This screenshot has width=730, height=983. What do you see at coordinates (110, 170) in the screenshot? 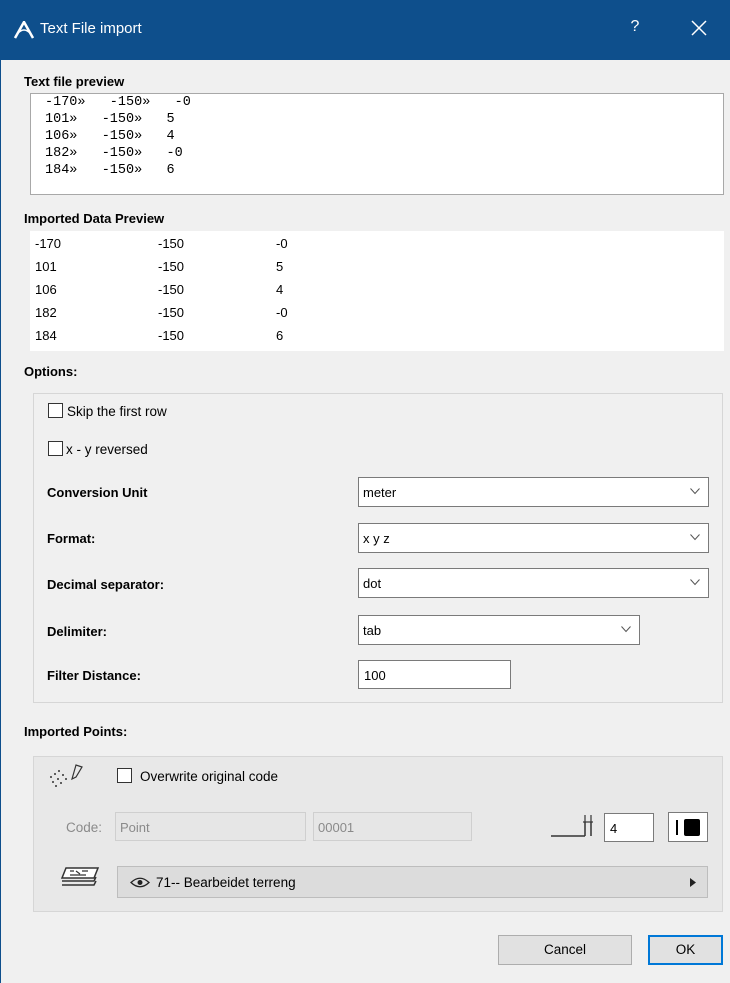
I see `text-preview-line: 184» -150» 6` at bounding box center [110, 170].